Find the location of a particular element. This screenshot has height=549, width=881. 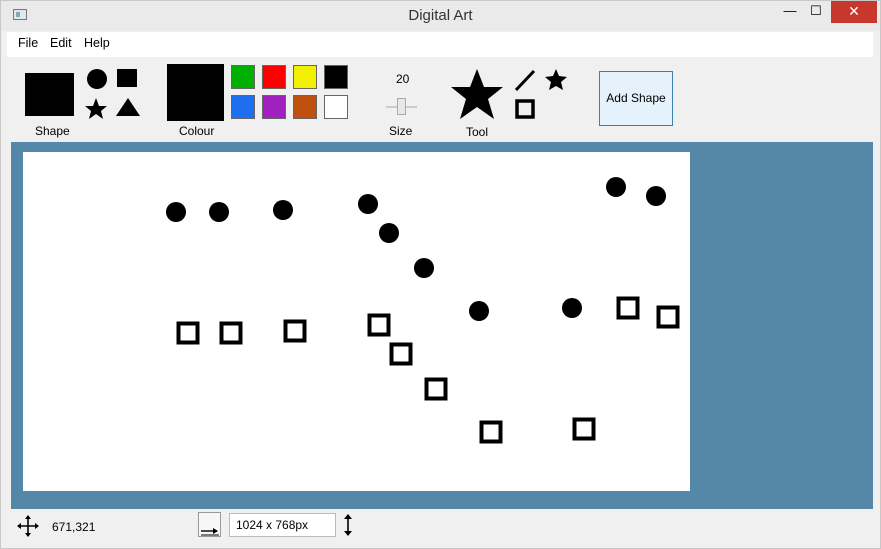

selected-tool-preview is located at coordinates (477, 94).